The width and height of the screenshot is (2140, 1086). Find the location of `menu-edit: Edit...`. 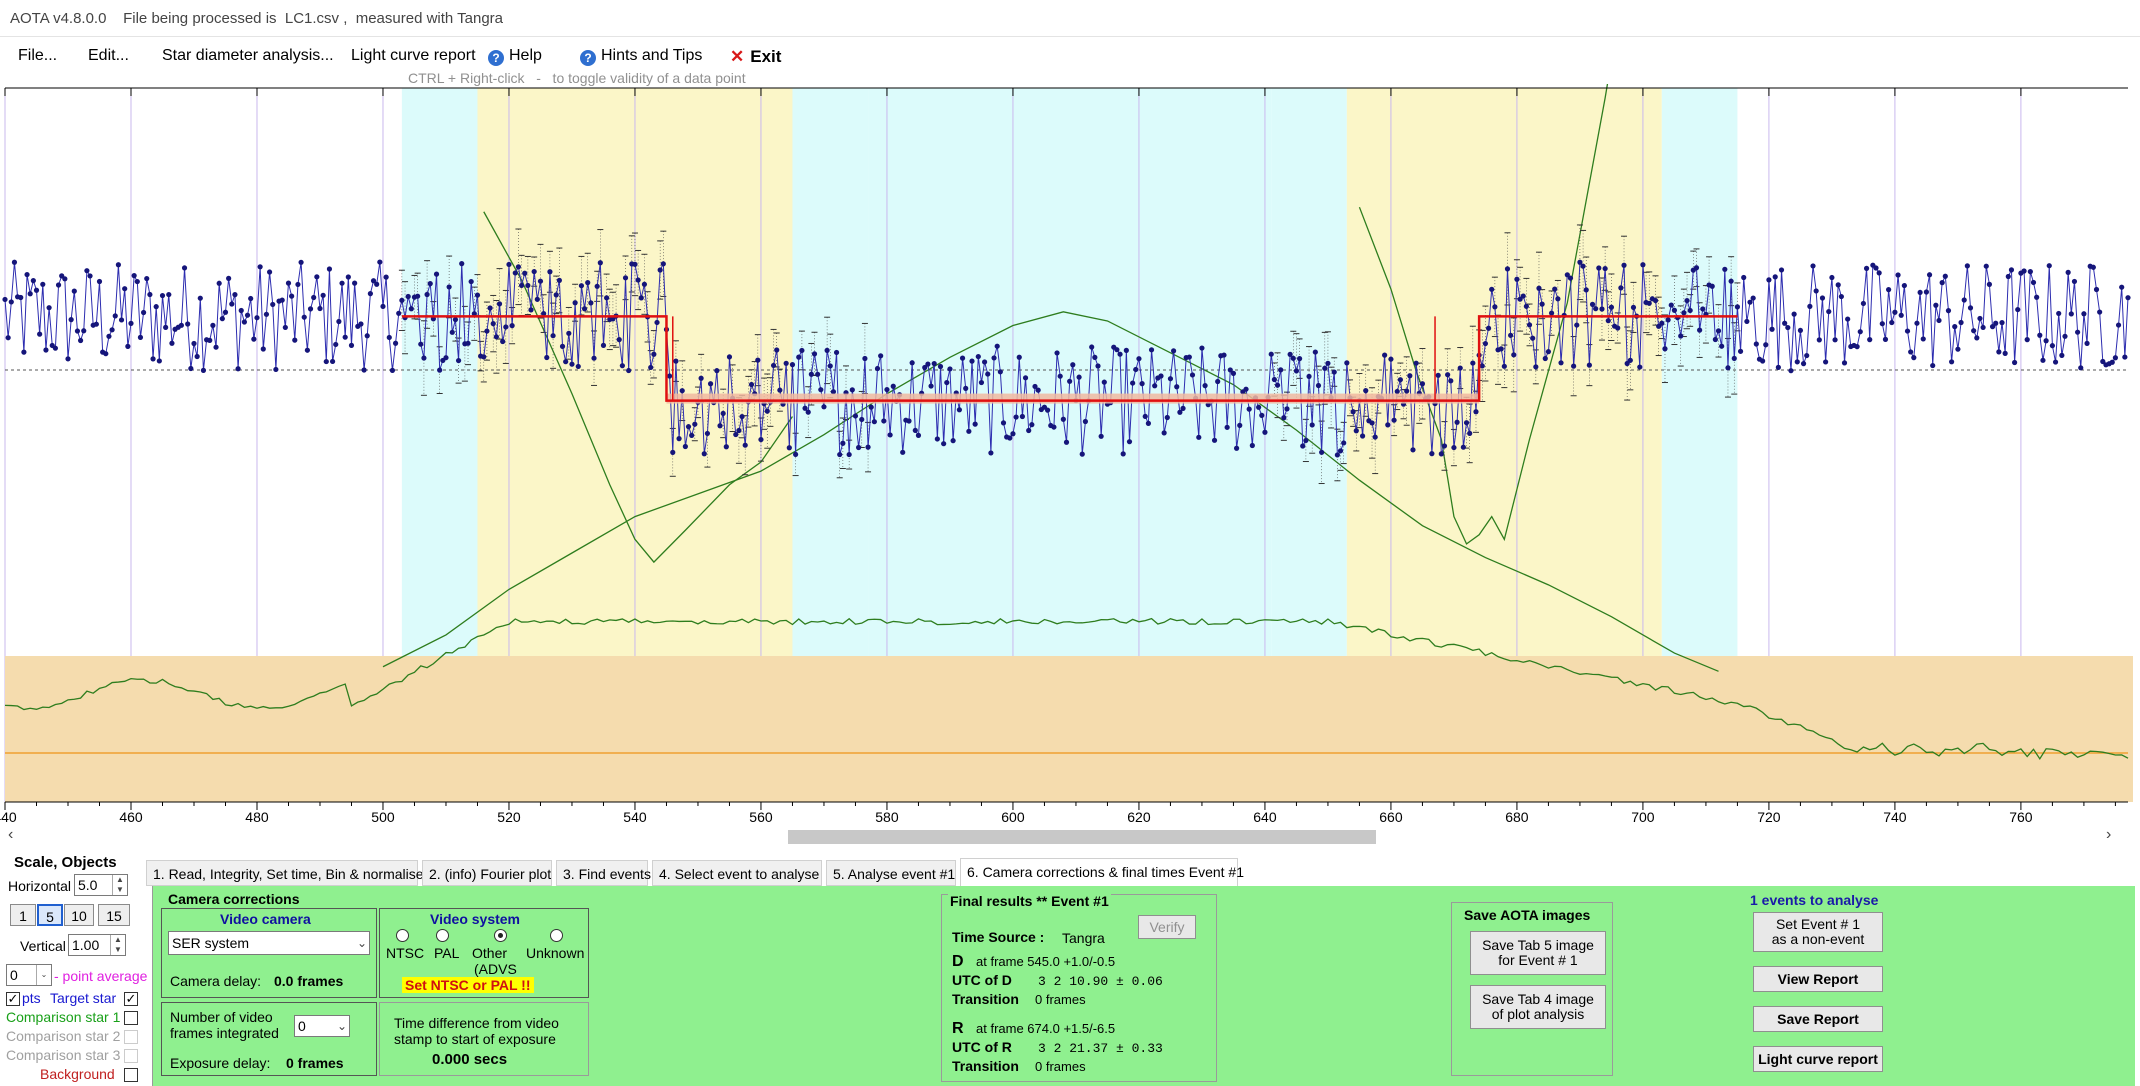

menu-edit: Edit... is located at coordinates (108, 56).